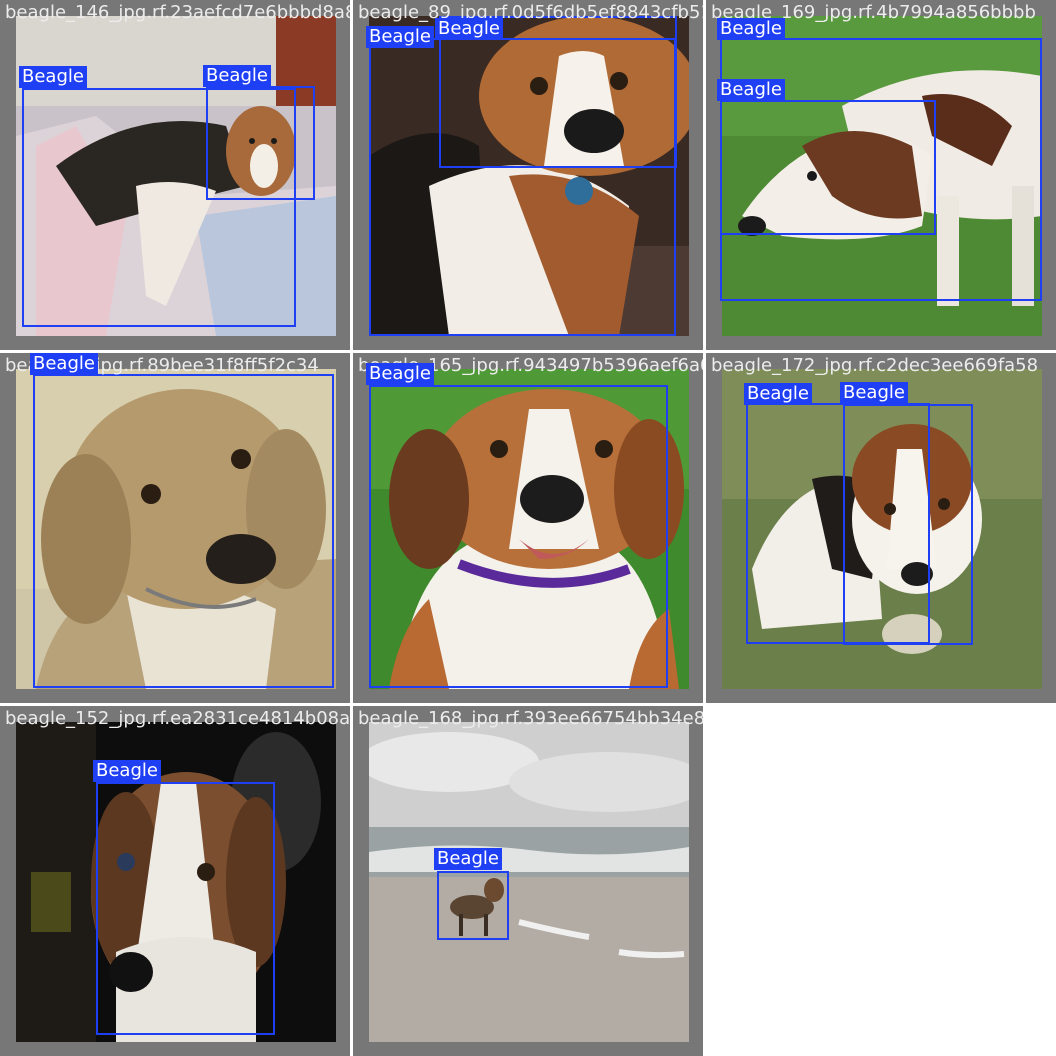  What do you see at coordinates (530, 12) in the screenshot?
I see `image-filename: beagle_89_jpg.rf.0d5f6db5ef8843cfb5137f` at bounding box center [530, 12].